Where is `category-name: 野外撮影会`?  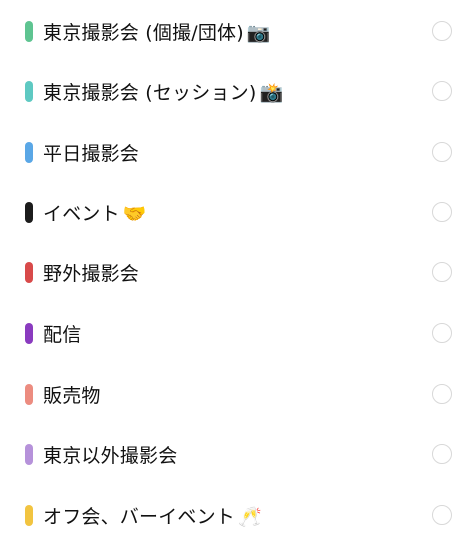
category-name: 野外撮影会 is located at coordinates (91, 273).